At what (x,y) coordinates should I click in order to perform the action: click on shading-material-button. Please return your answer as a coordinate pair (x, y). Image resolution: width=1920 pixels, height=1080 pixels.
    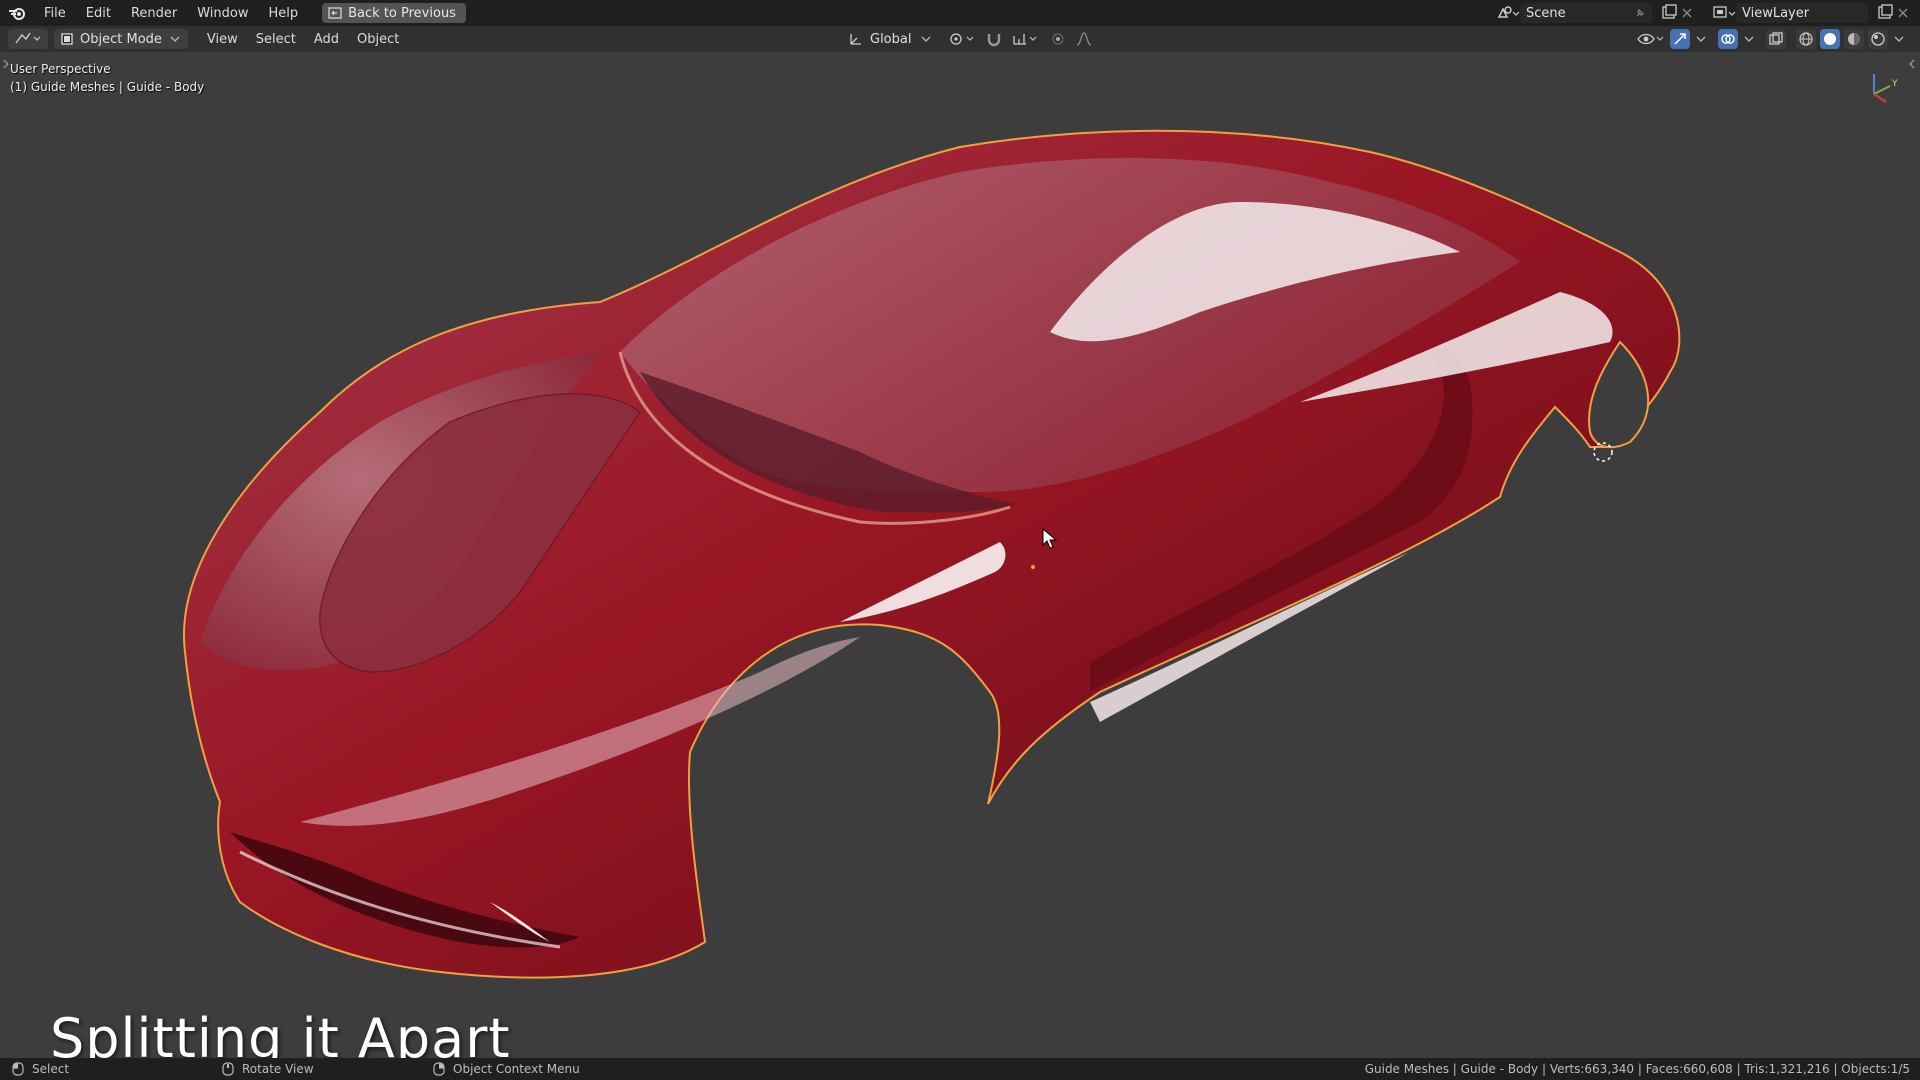
    Looking at the image, I should click on (1854, 39).